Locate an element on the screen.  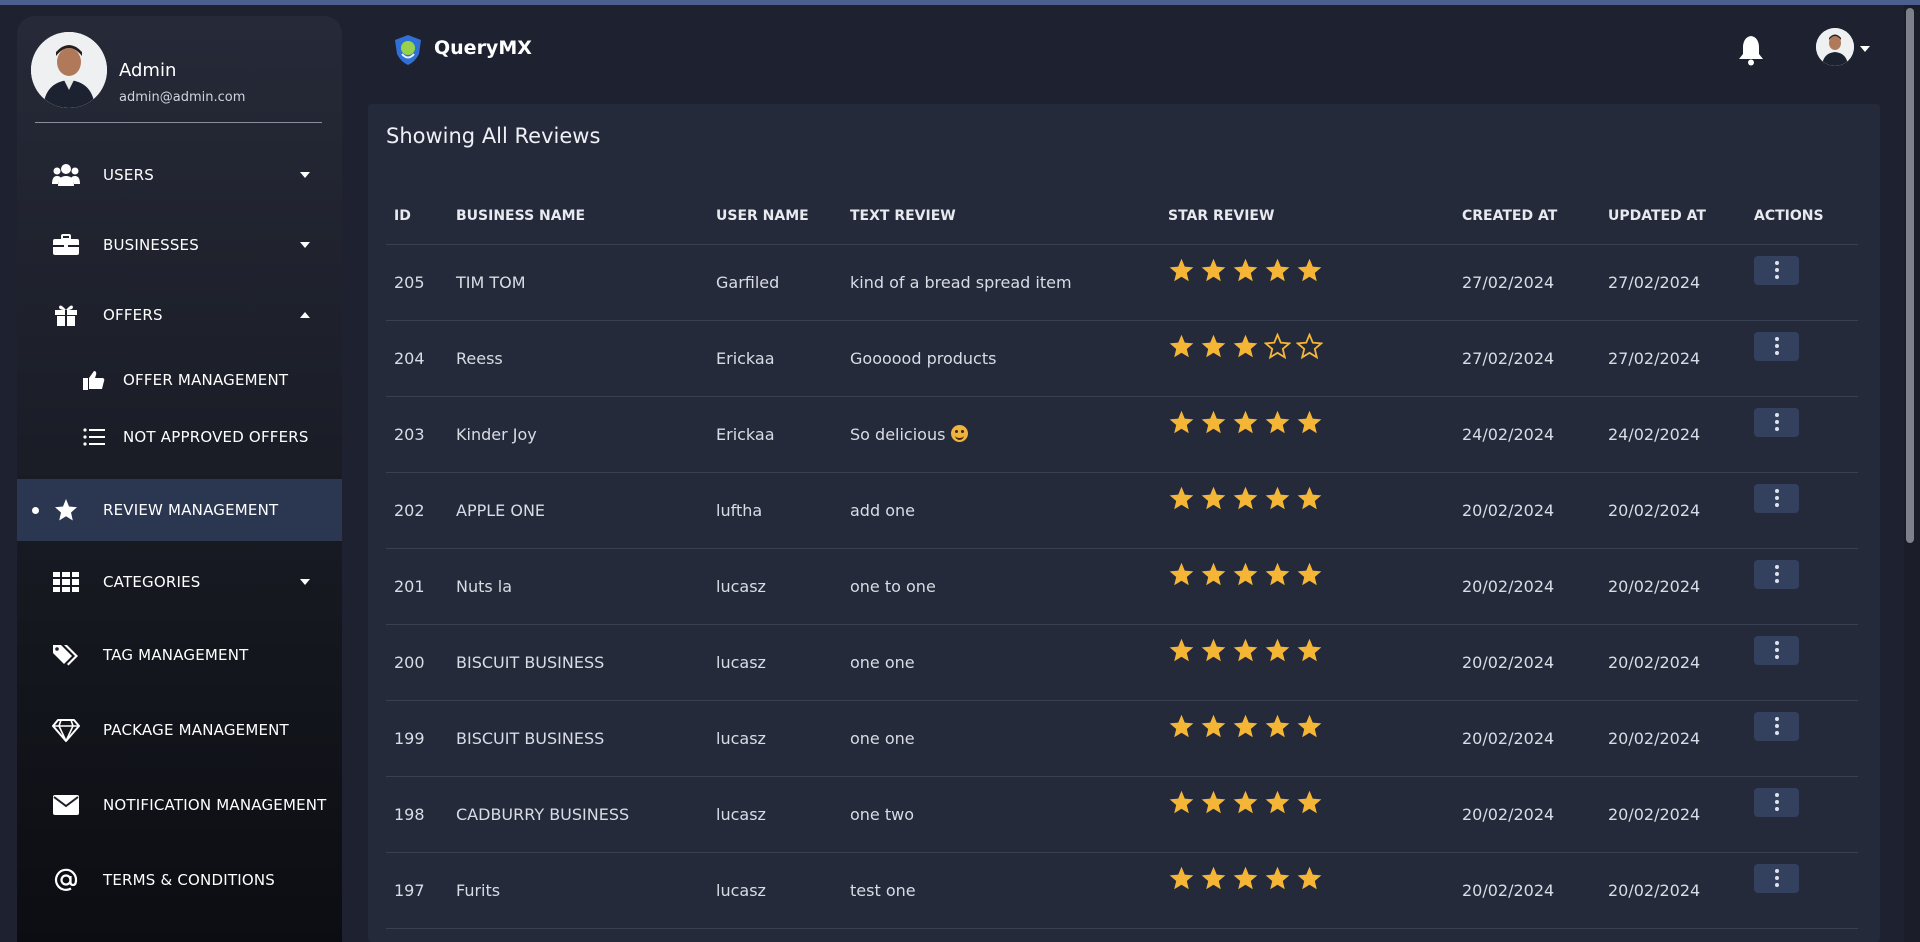
column-header-star-review: STAR REVIEW is located at coordinates (1307, 216).